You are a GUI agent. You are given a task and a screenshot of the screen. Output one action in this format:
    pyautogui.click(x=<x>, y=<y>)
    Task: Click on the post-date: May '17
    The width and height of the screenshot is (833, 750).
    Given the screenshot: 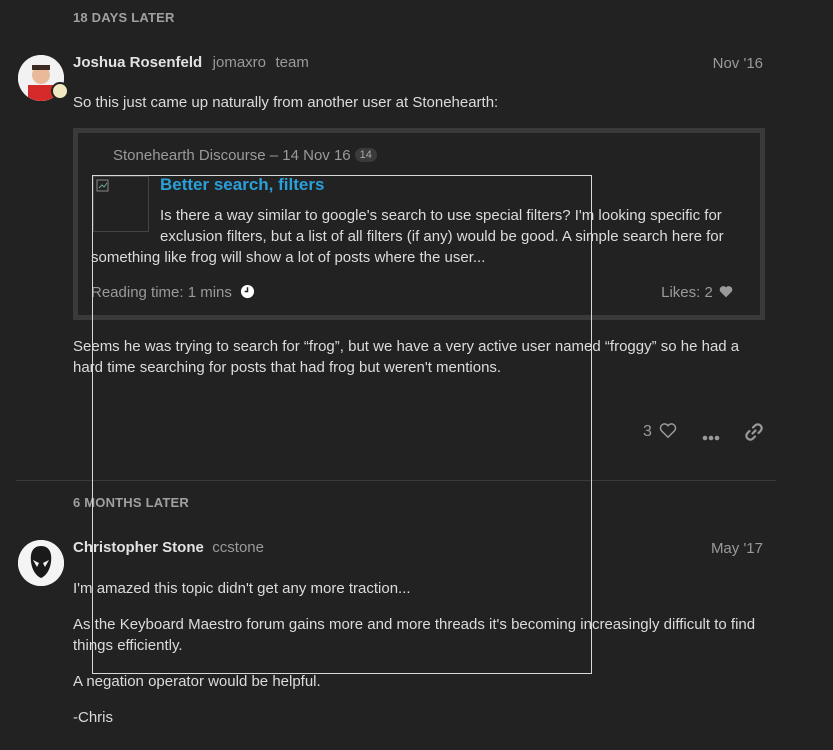 What is the action you would take?
    pyautogui.click(x=737, y=548)
    